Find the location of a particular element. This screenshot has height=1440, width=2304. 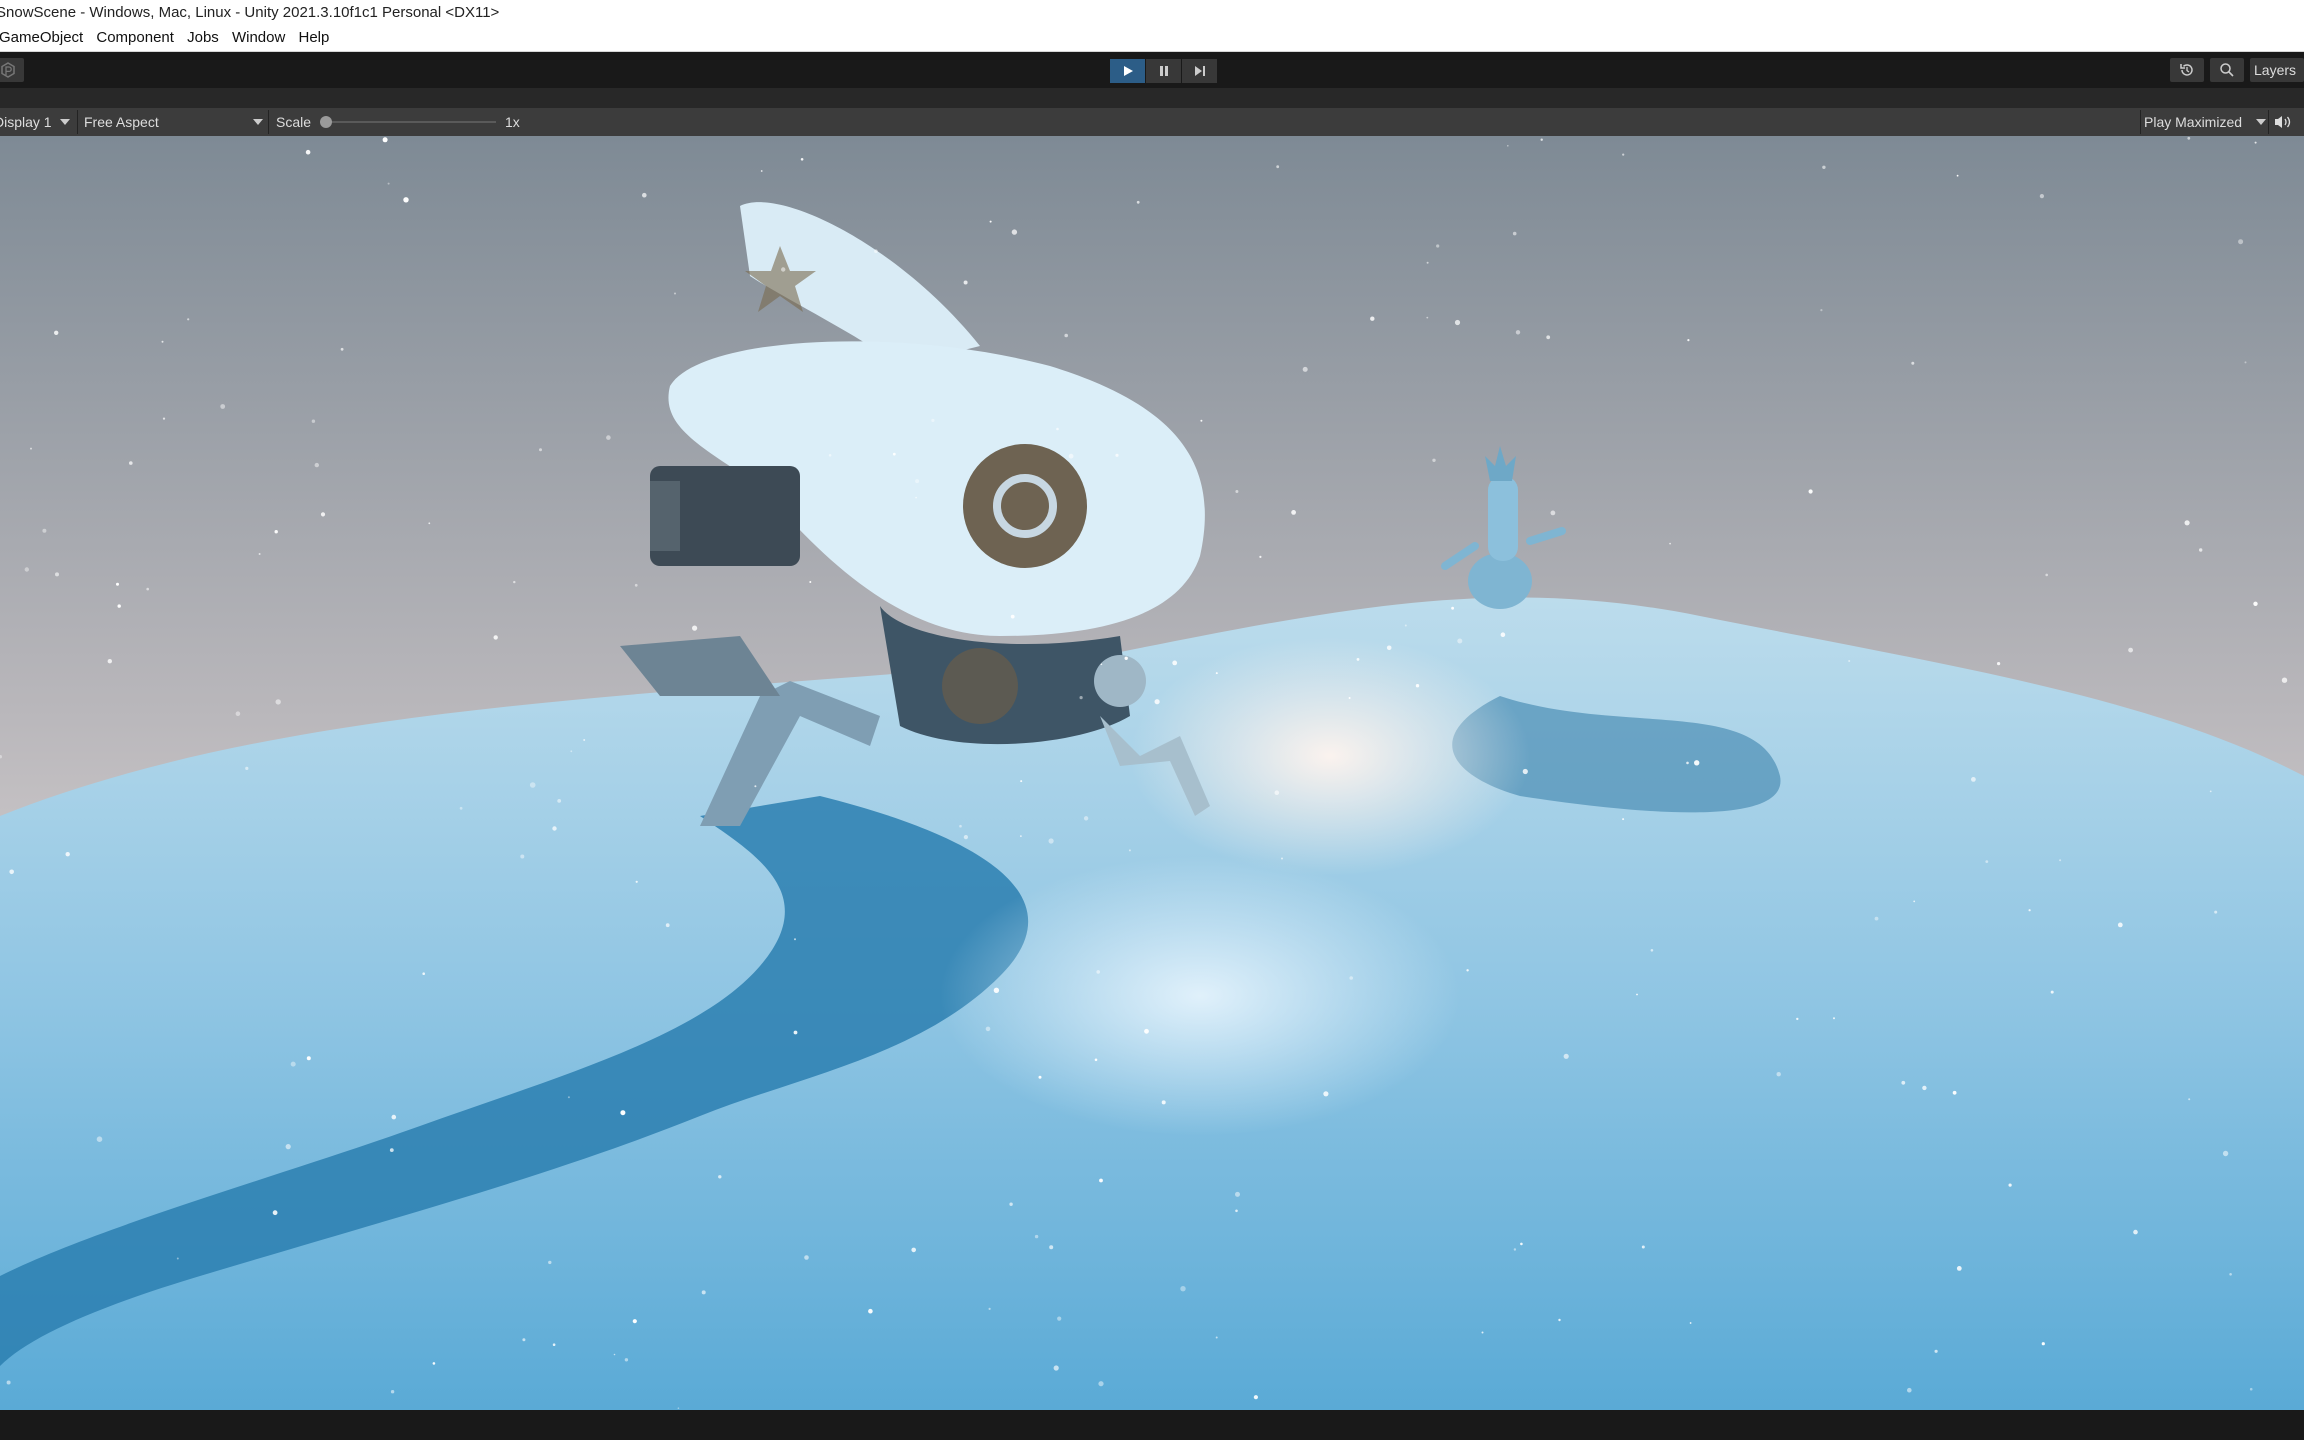

step-button is located at coordinates (1199, 71).